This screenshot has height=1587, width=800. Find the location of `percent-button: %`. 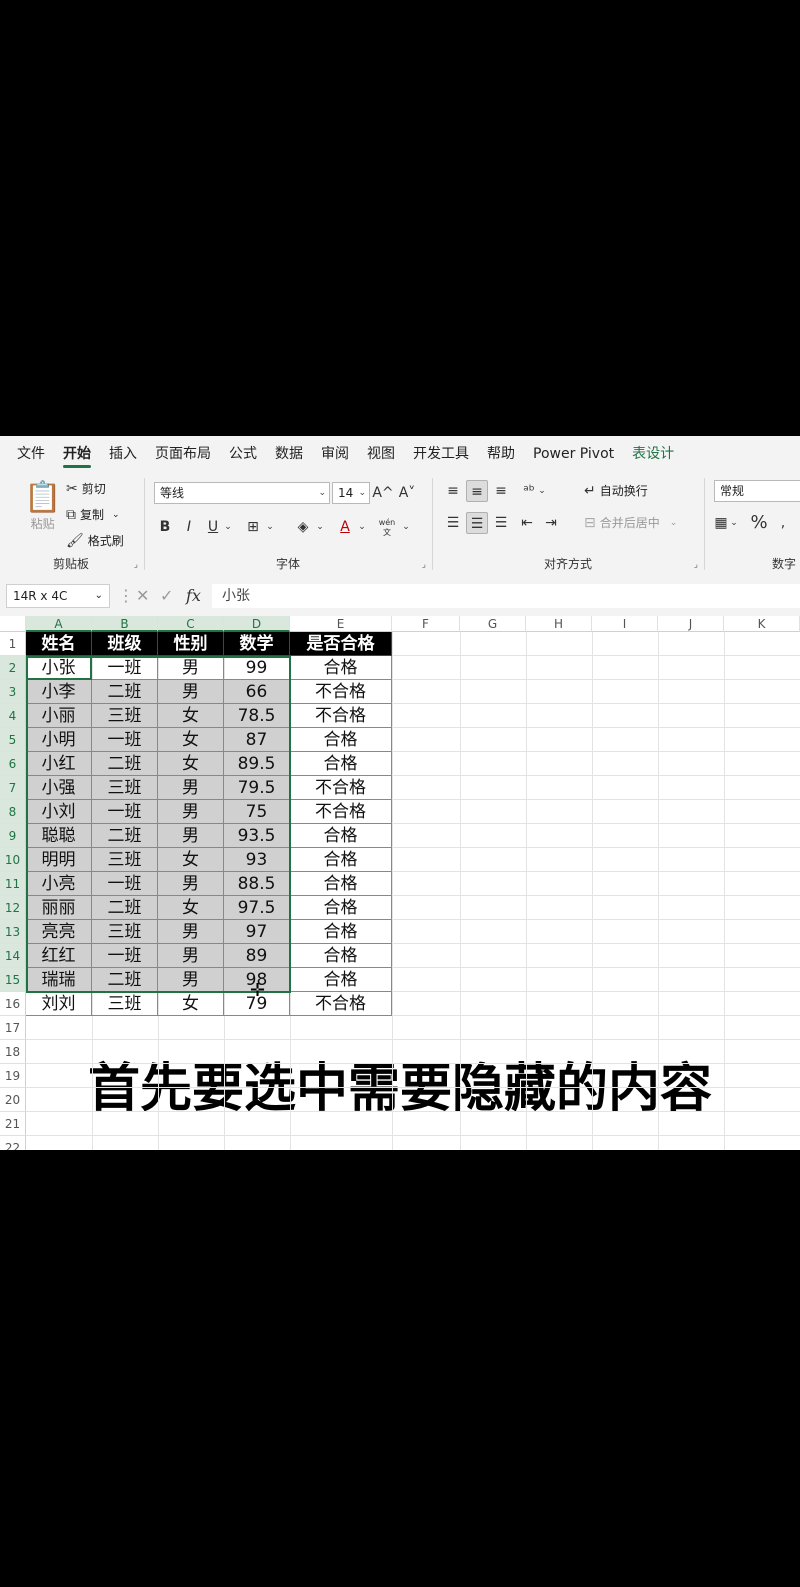

percent-button: % is located at coordinates (759, 523).